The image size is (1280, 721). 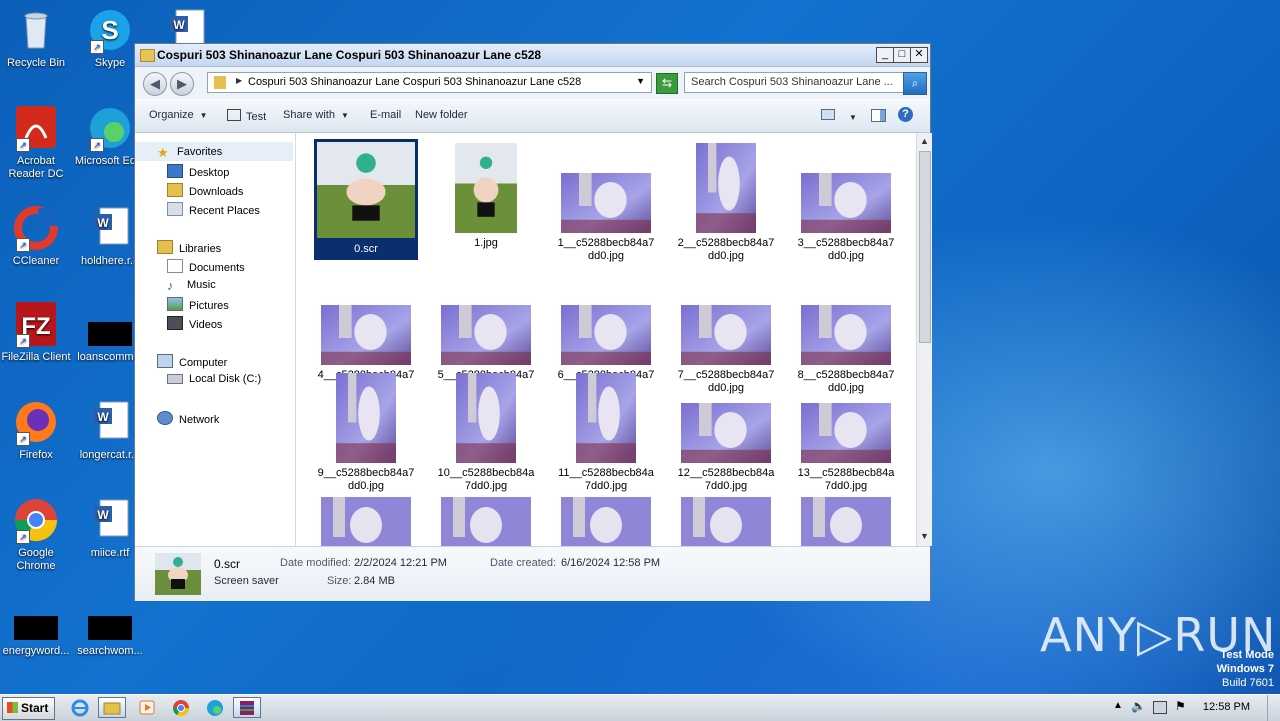 I want to click on organize-button: Organize ▼, so click(x=178, y=115).